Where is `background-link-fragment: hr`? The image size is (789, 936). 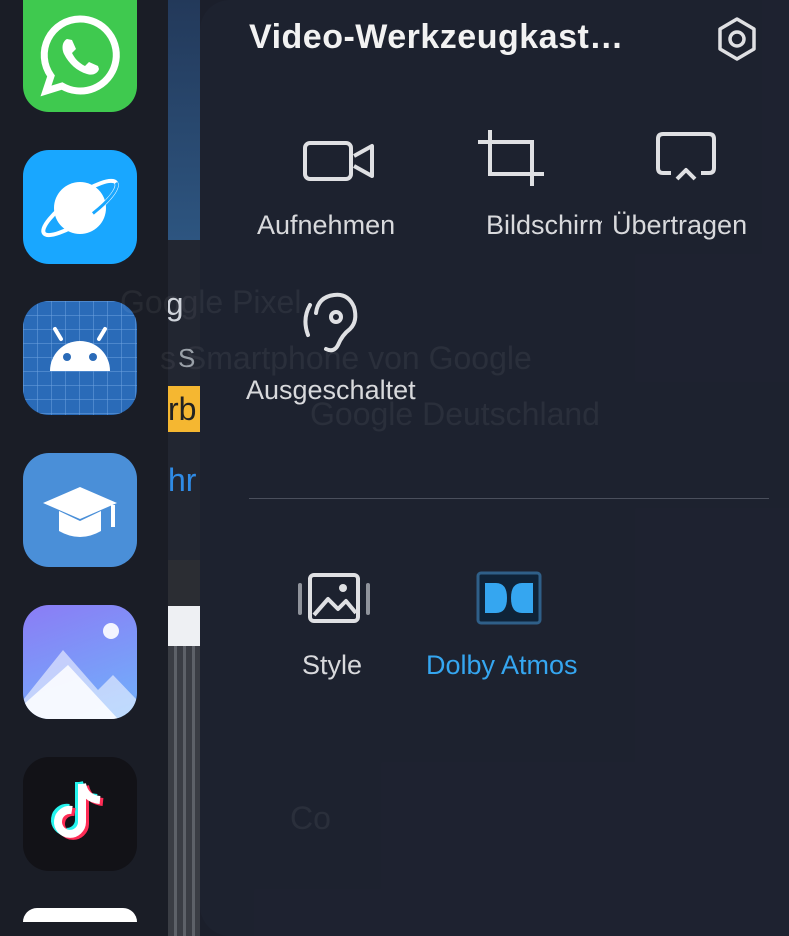
background-link-fragment: hr is located at coordinates (182, 480).